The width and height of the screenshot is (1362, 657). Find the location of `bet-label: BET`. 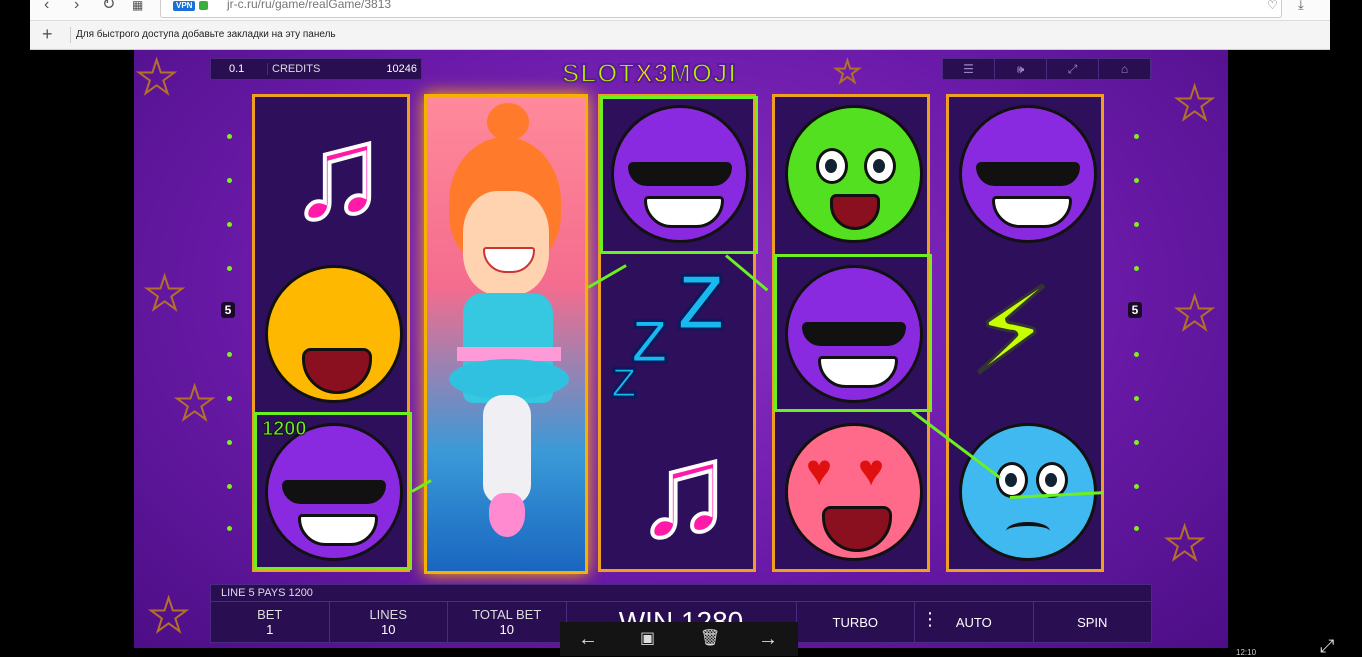

bet-label: BET is located at coordinates (270, 614).